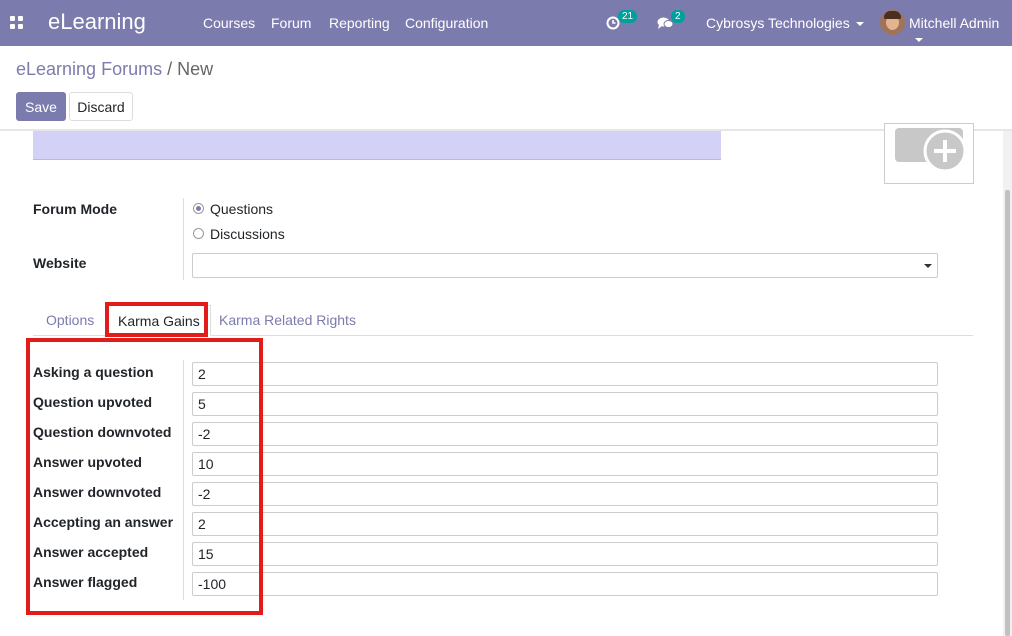 The image size is (1012, 636). What do you see at coordinates (954, 23) in the screenshot?
I see `user-name: Mitchell Admin` at bounding box center [954, 23].